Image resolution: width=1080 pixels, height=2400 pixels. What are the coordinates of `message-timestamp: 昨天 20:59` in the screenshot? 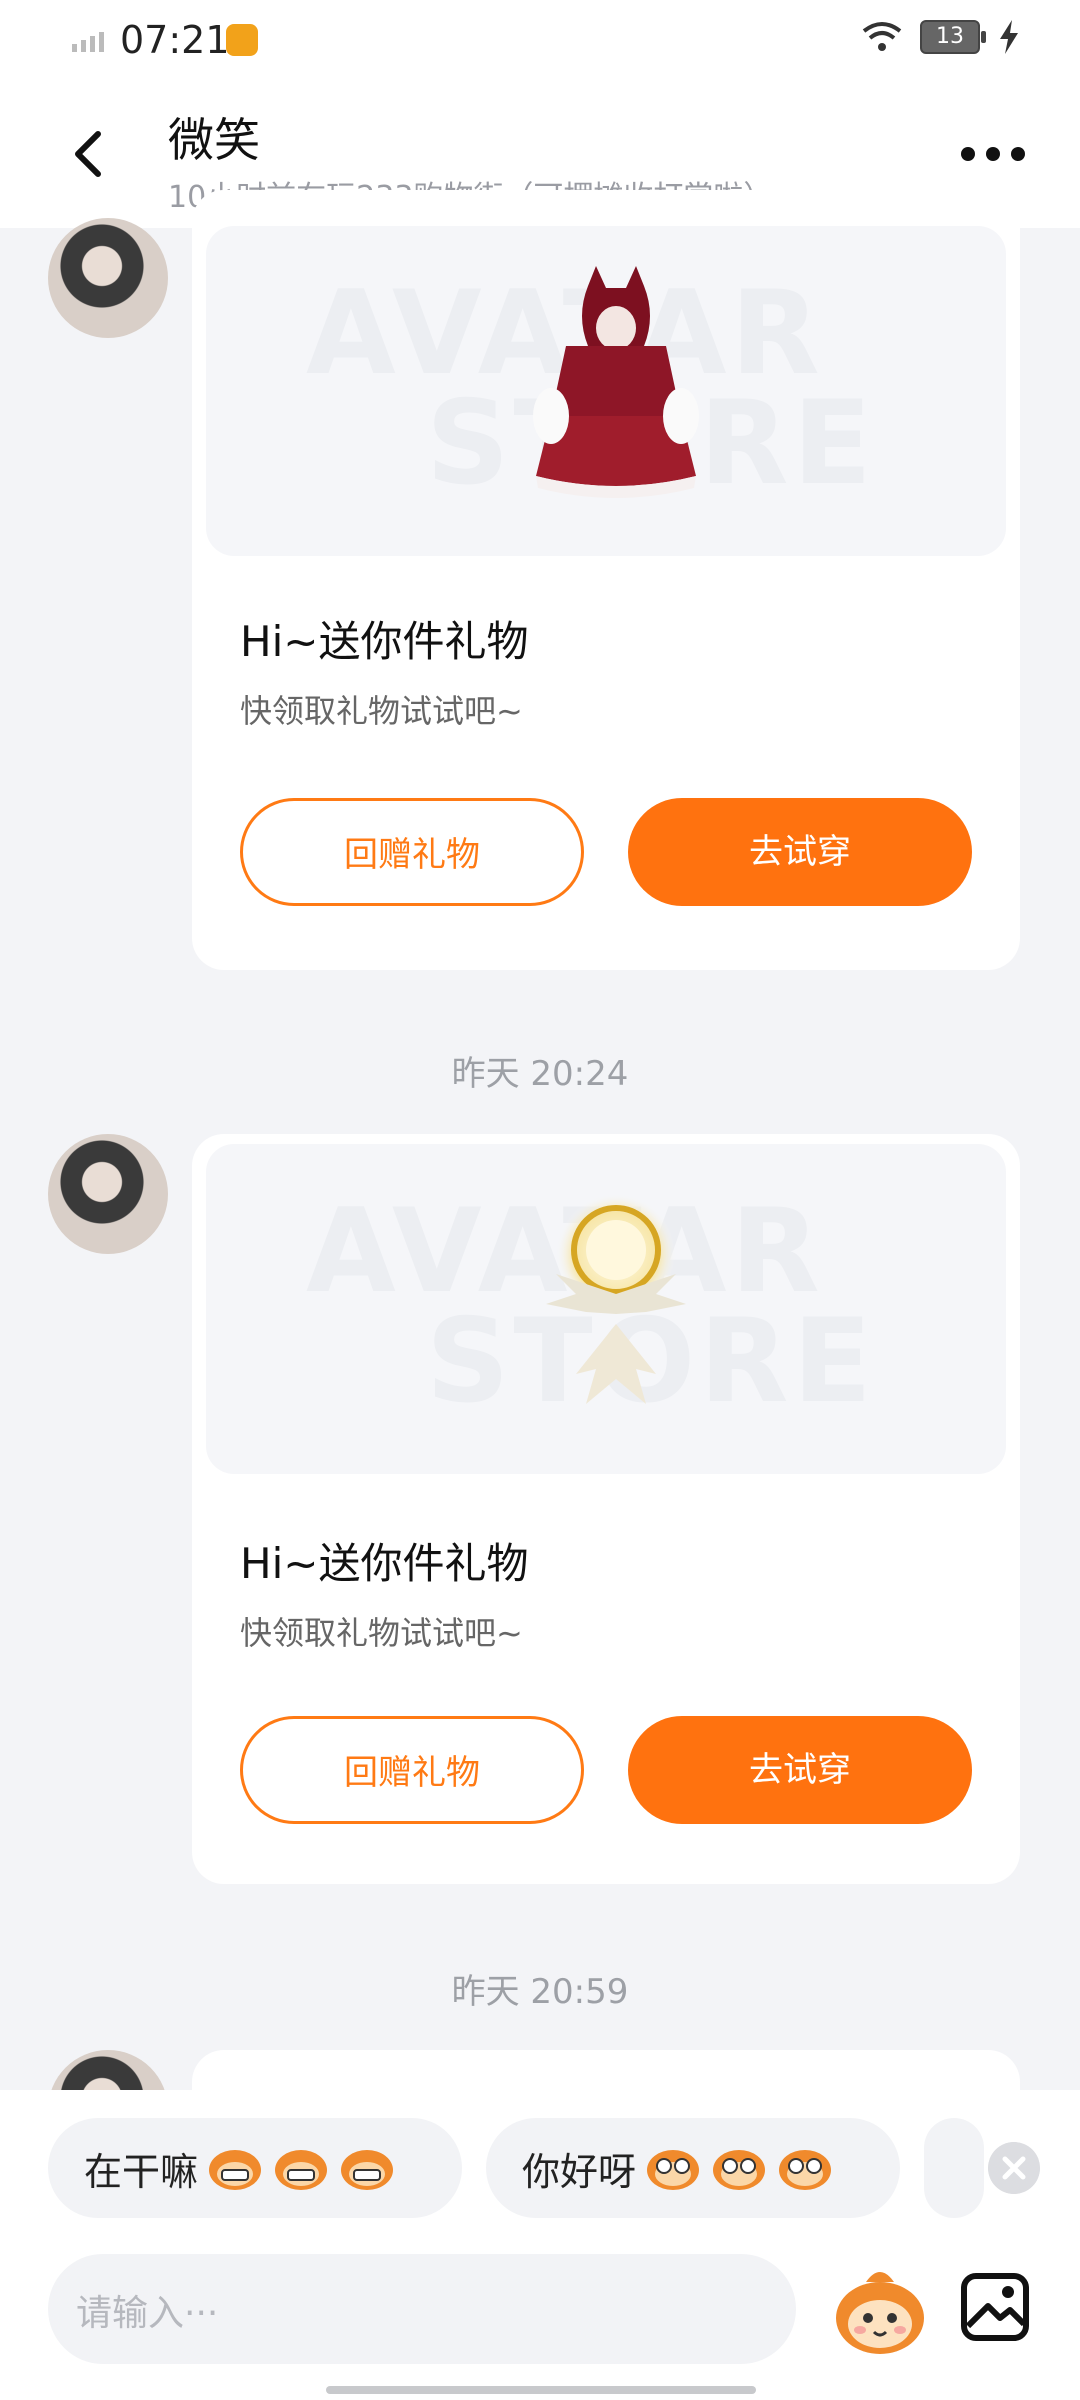 It's located at (540, 1992).